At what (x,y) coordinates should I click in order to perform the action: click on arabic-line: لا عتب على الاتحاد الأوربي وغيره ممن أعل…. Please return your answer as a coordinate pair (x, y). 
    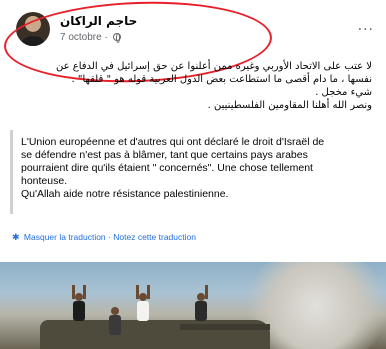
    Looking at the image, I should click on (213, 66).